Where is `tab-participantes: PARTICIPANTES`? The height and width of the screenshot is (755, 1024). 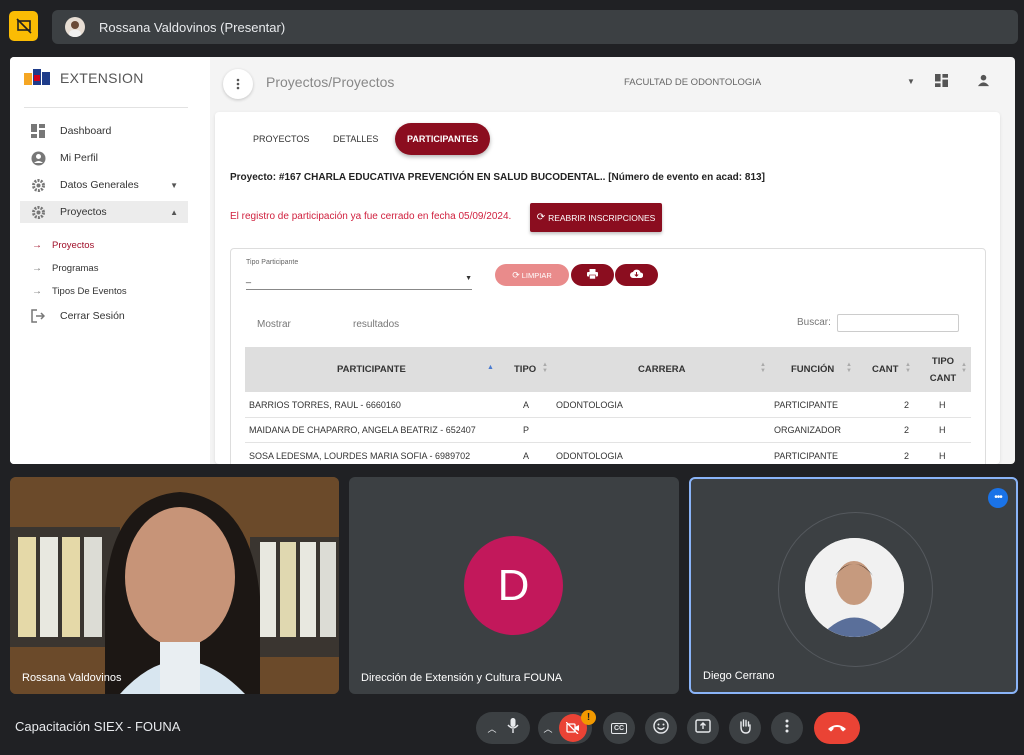
tab-participantes: PARTICIPANTES is located at coordinates (443, 139).